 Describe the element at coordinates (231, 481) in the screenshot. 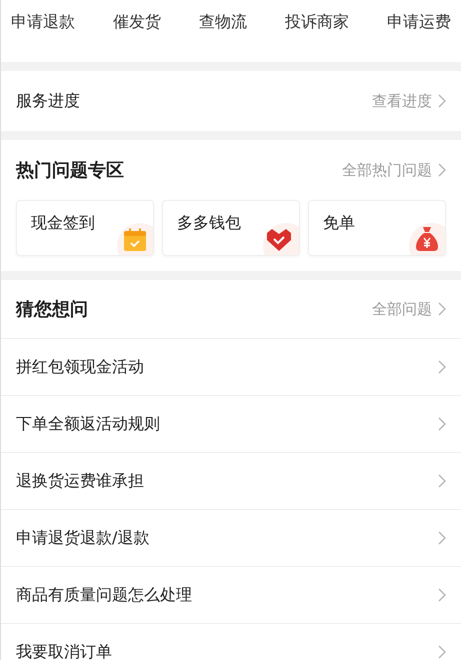

I see `question-item: 退换货运费谁承担` at that location.